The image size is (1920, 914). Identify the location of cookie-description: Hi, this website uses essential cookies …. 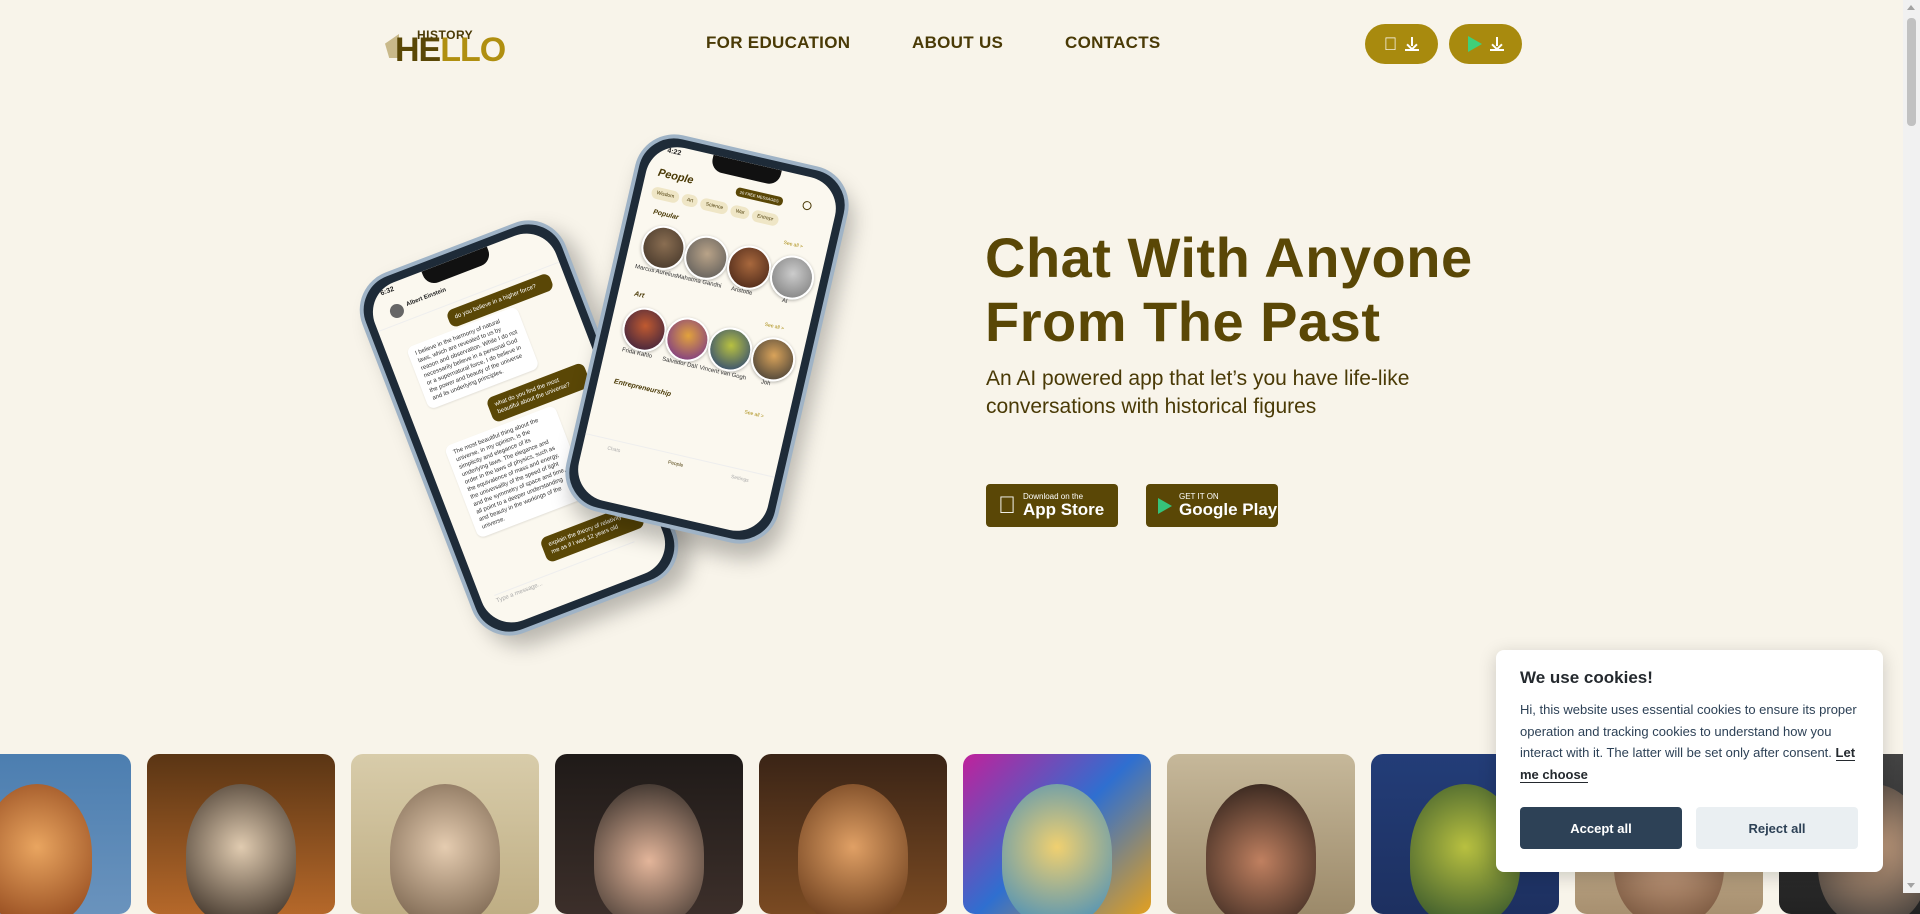
(1688, 731).